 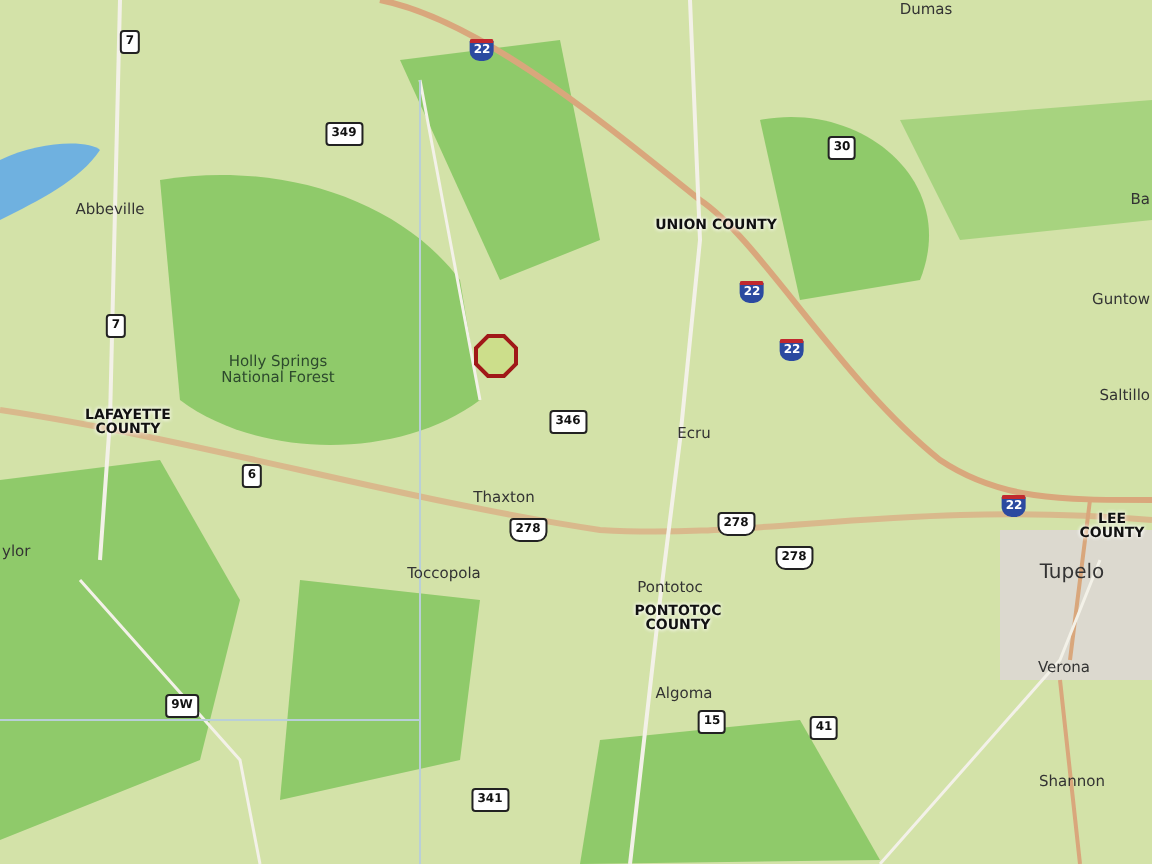 I want to click on town-label: Tupelo, so click(x=1072, y=574).